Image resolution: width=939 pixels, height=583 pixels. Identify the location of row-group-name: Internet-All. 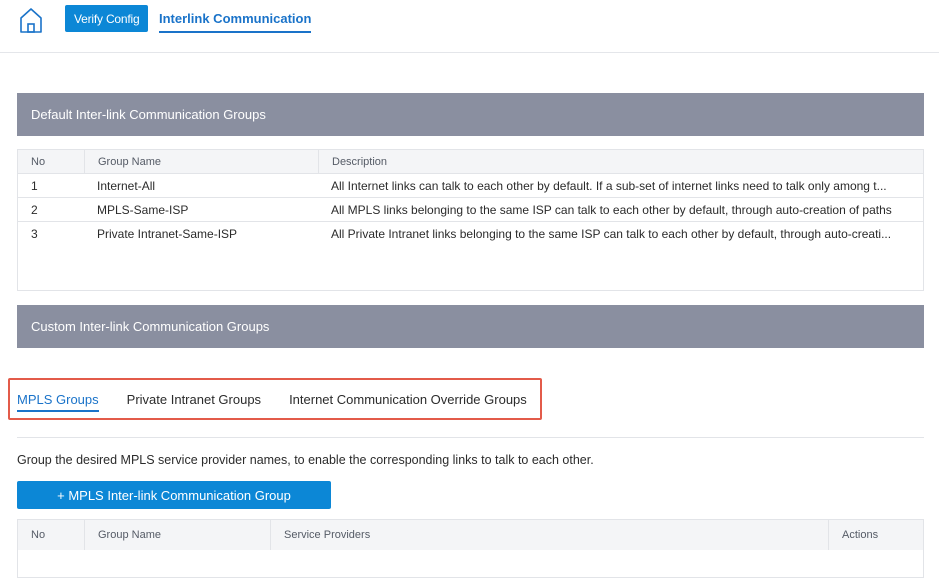
(126, 185).